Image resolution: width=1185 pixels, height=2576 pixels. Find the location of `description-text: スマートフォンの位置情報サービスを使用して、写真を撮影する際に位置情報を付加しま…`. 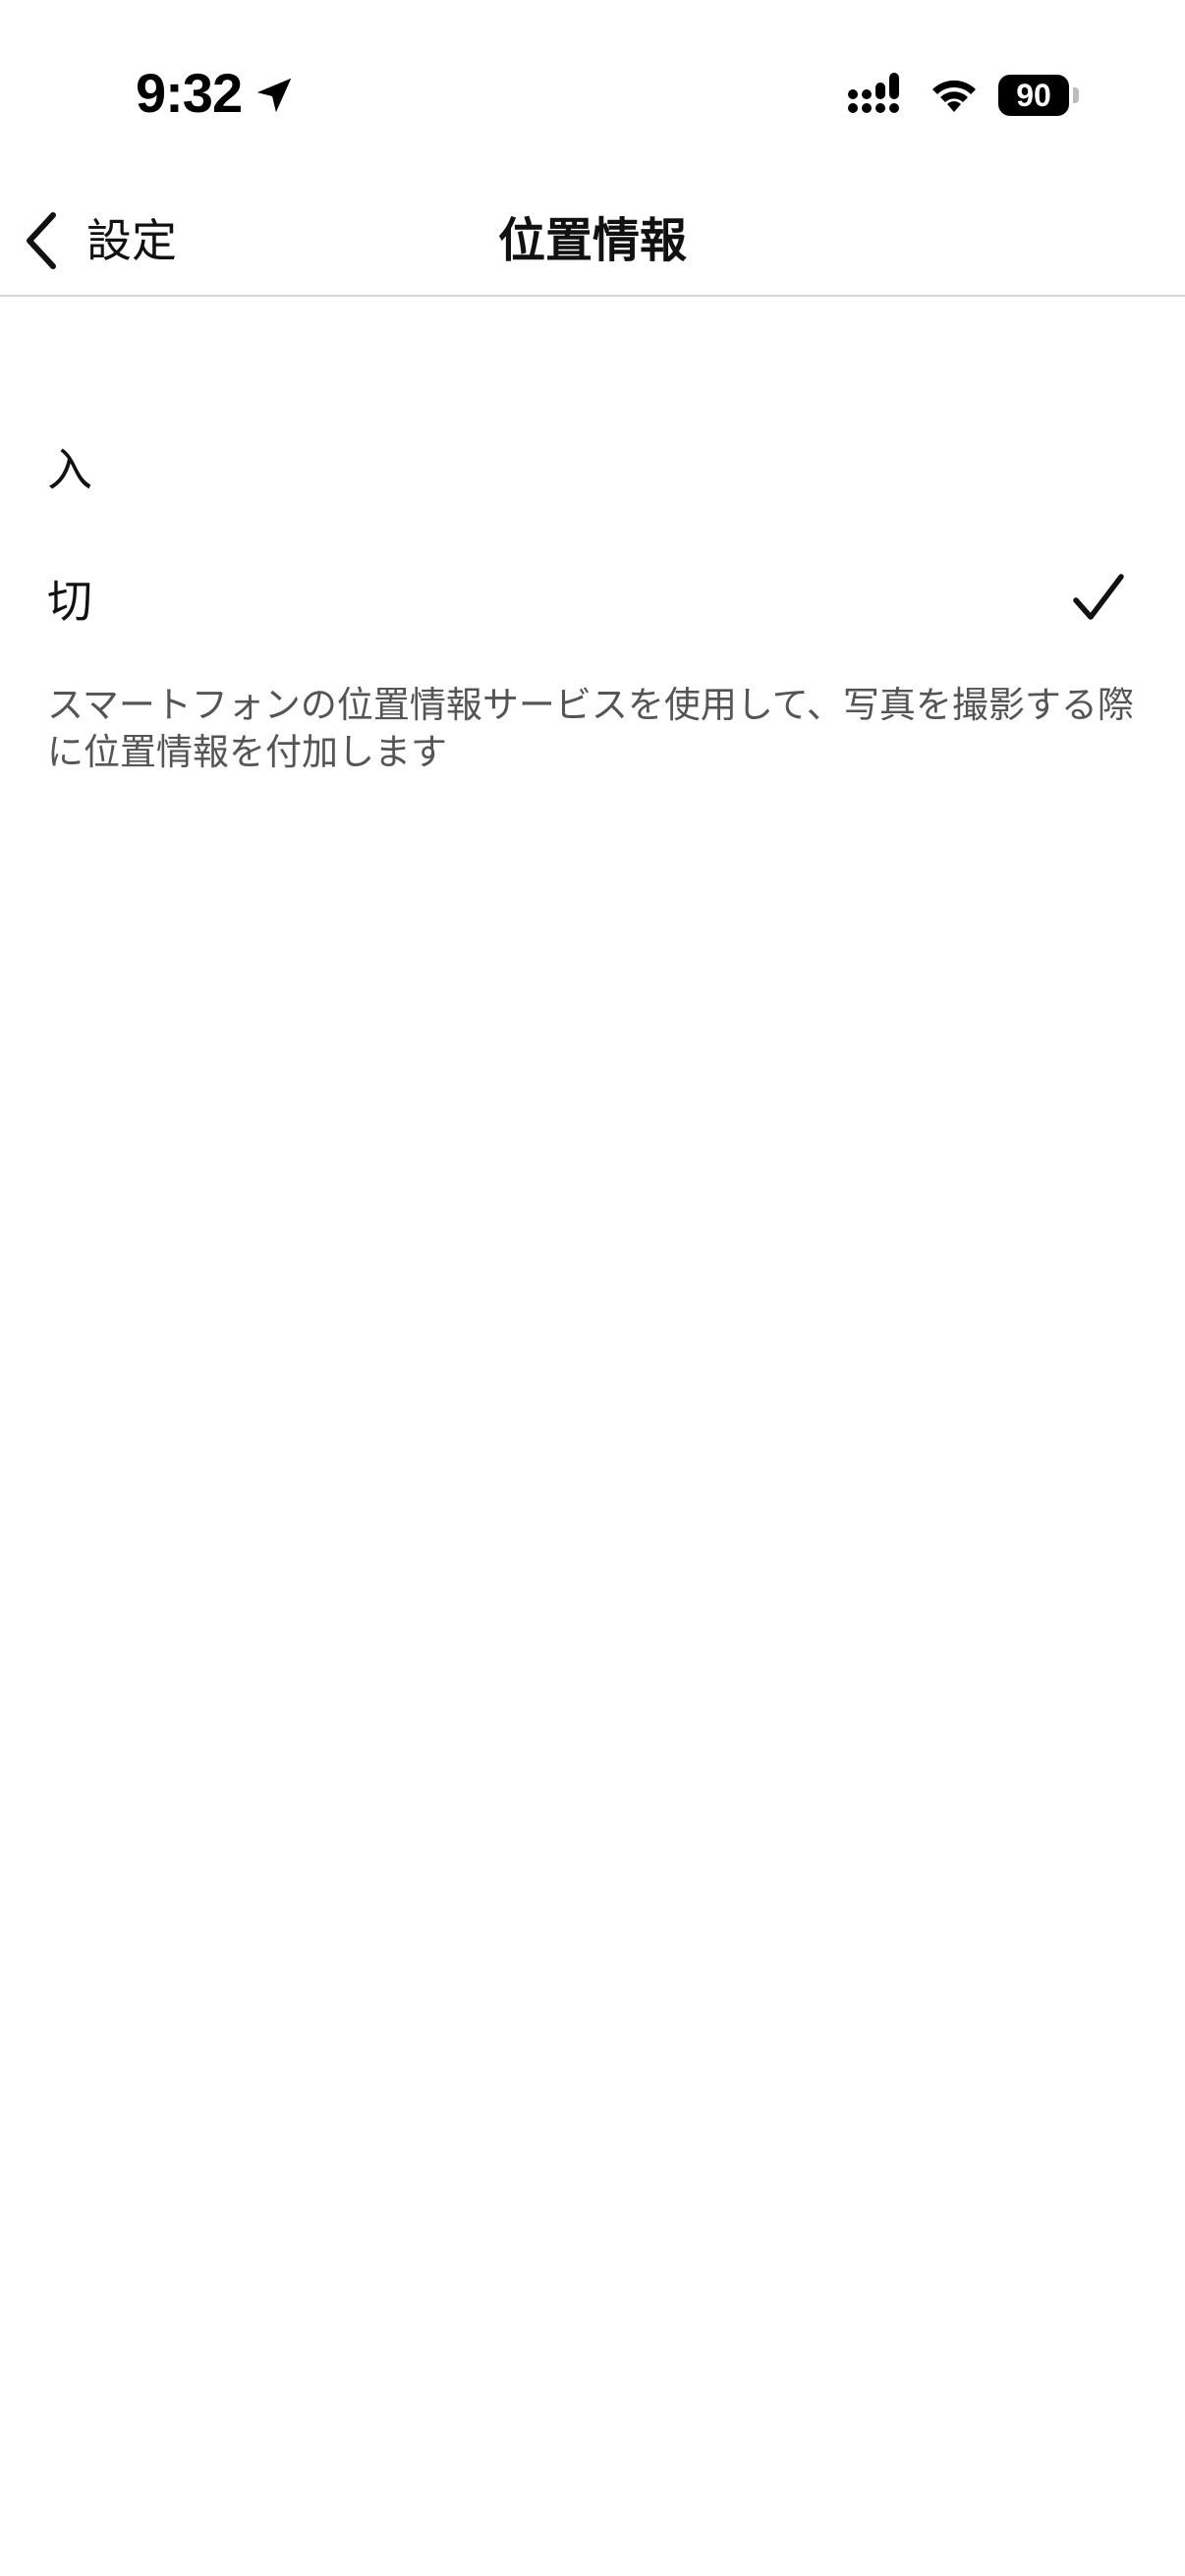

description-text: スマートフォンの位置情報サービスを使用して、写真を撮影する際に位置情報を付加しま… is located at coordinates (591, 728).